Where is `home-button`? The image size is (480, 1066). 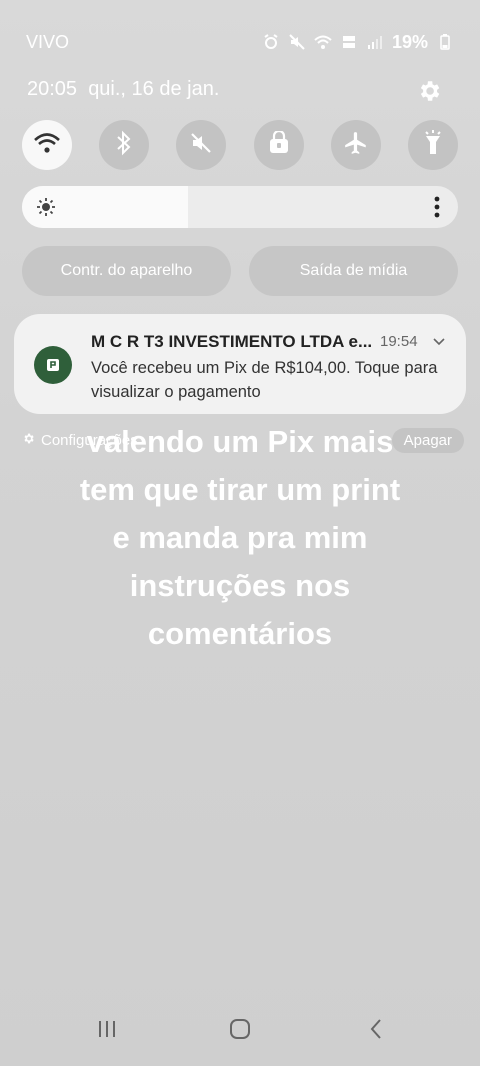 home-button is located at coordinates (240, 1031).